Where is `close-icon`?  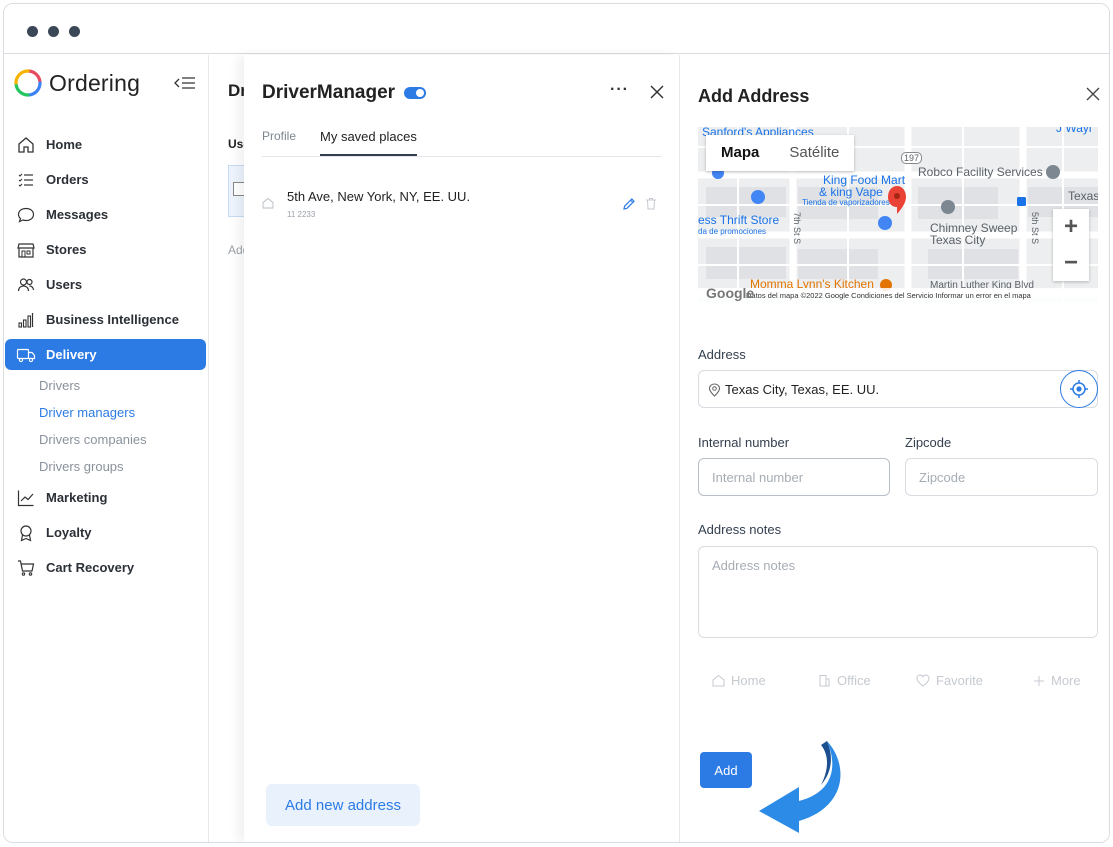 close-icon is located at coordinates (1093, 94).